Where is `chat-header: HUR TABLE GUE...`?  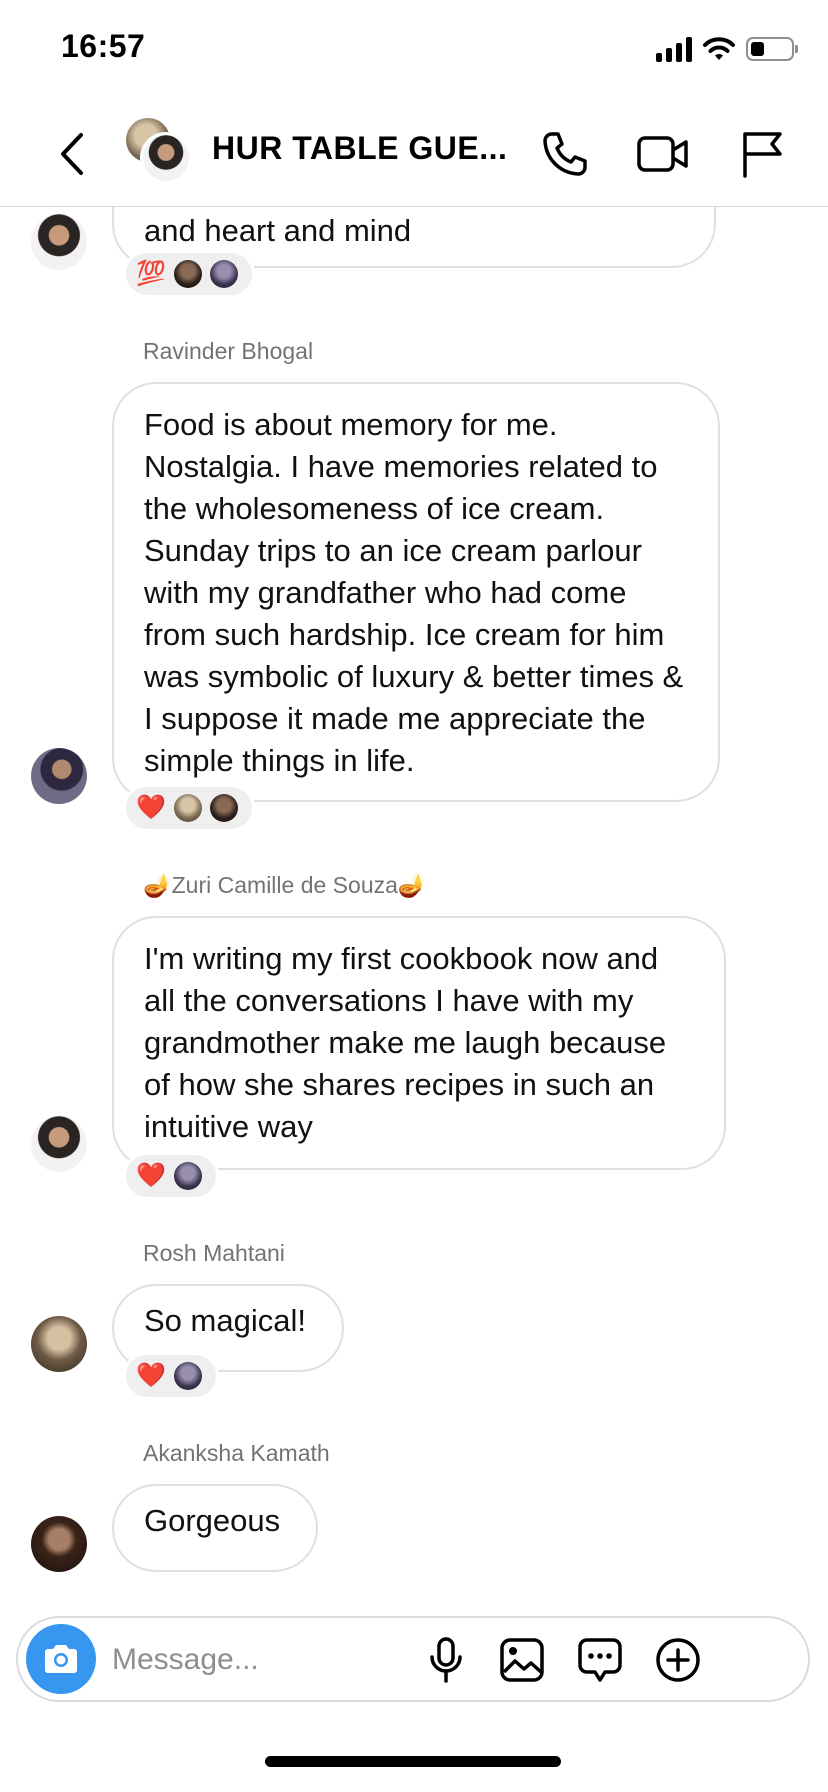
chat-header: HUR TABLE GUE... is located at coordinates (414, 153).